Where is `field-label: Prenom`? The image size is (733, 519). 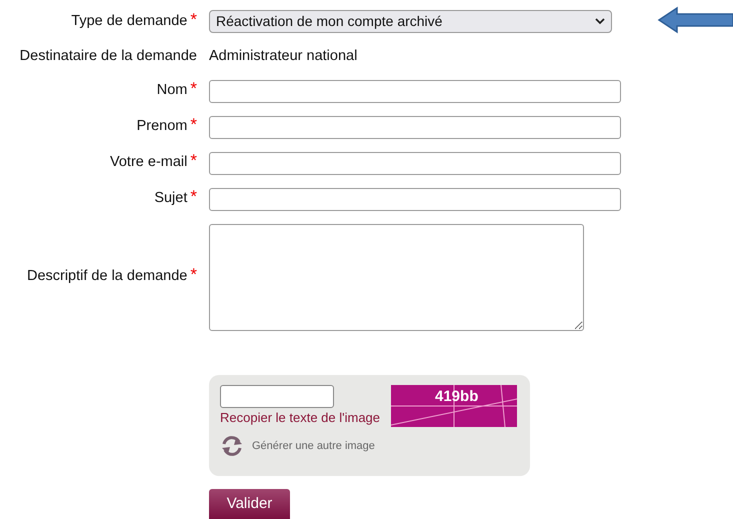 field-label: Prenom is located at coordinates (162, 126).